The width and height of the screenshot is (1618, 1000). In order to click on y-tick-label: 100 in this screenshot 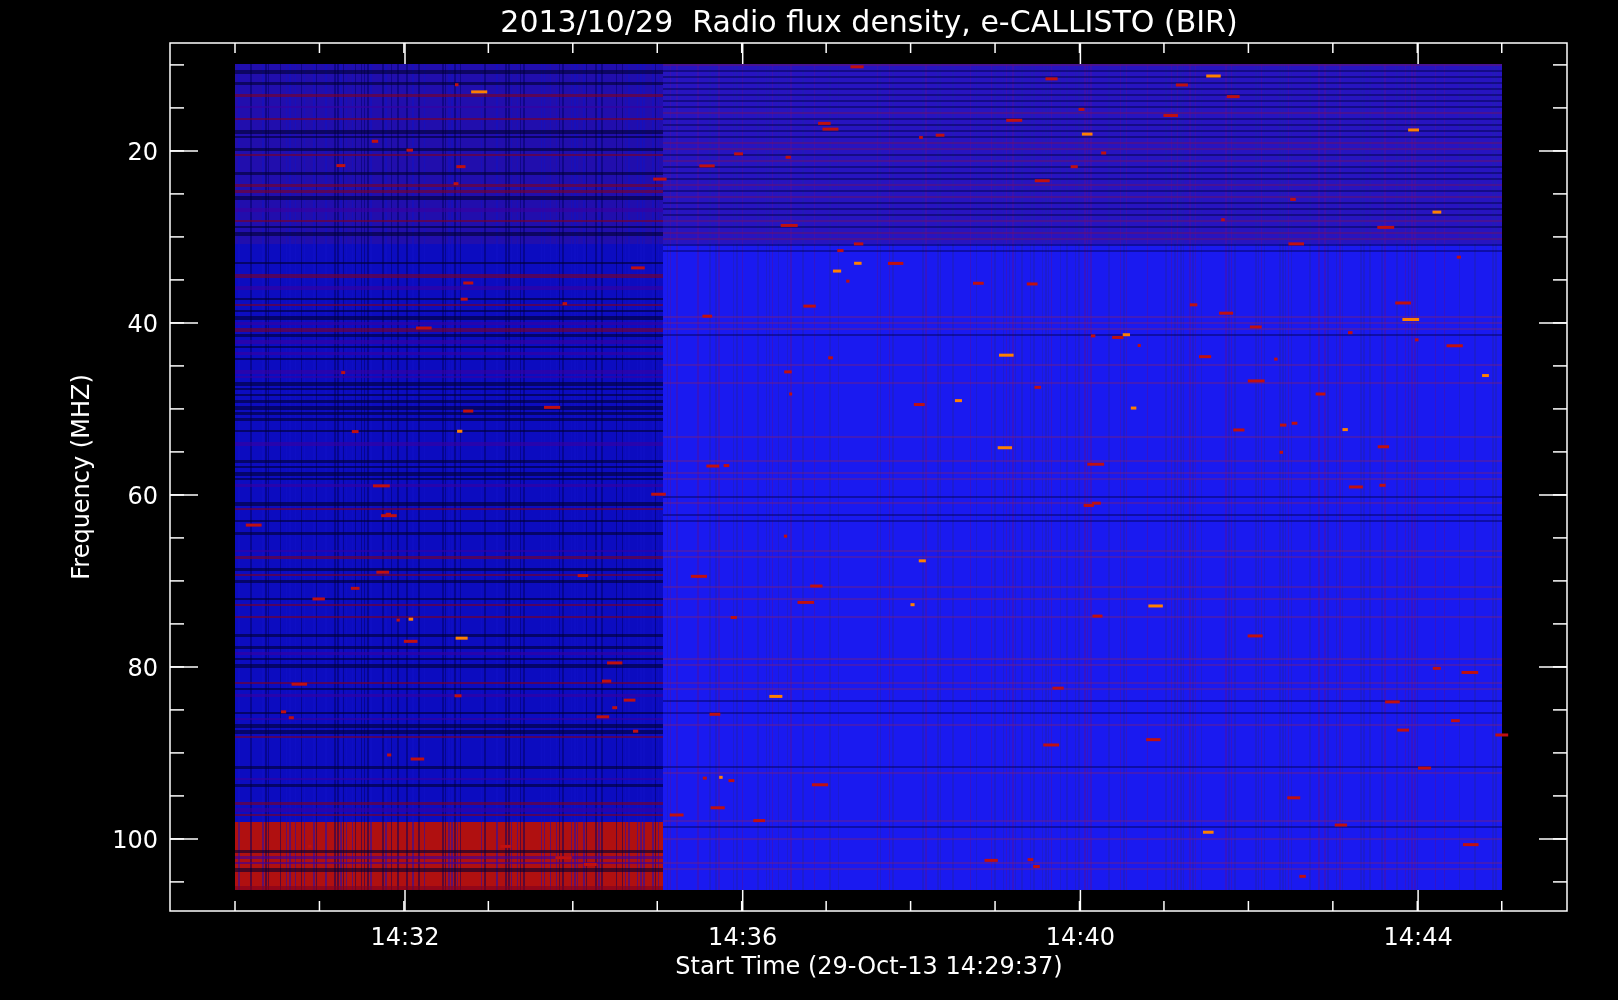, I will do `click(135, 840)`.